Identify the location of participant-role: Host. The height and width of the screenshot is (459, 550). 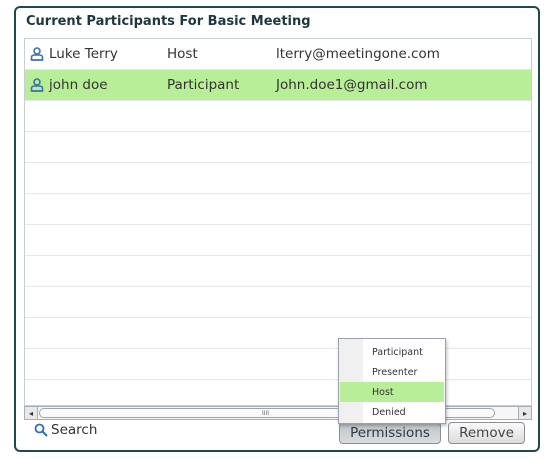
(182, 54).